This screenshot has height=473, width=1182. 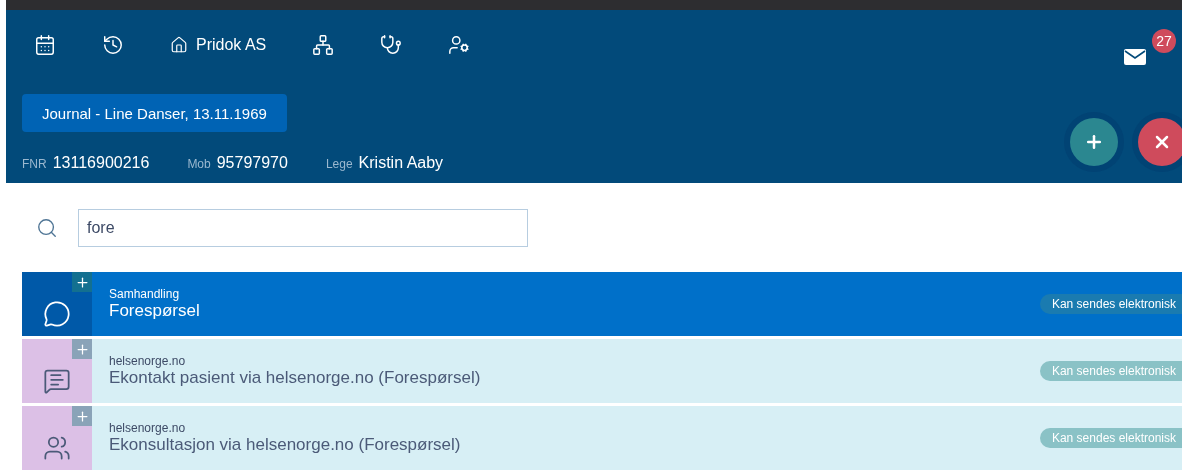 I want to click on stethoscope-icon, so click(x=391, y=45).